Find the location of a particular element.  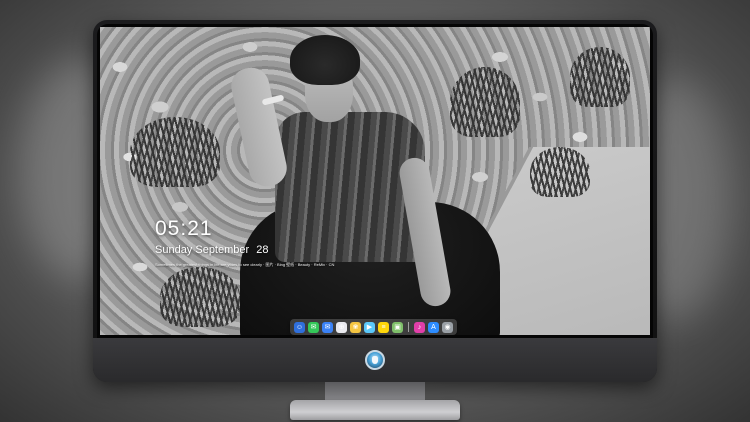

safari-icon: ⊕ is located at coordinates (341, 327).